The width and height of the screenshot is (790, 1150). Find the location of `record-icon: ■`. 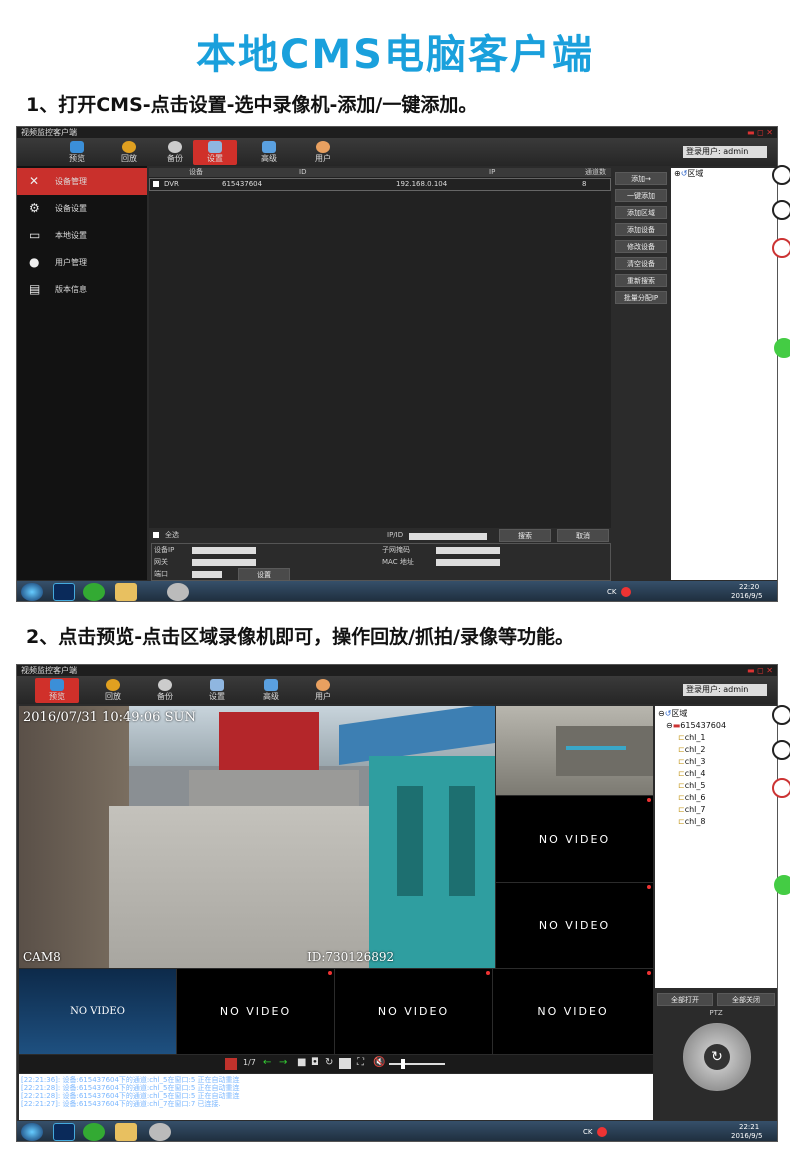

record-icon: ■ is located at coordinates (301, 1062).